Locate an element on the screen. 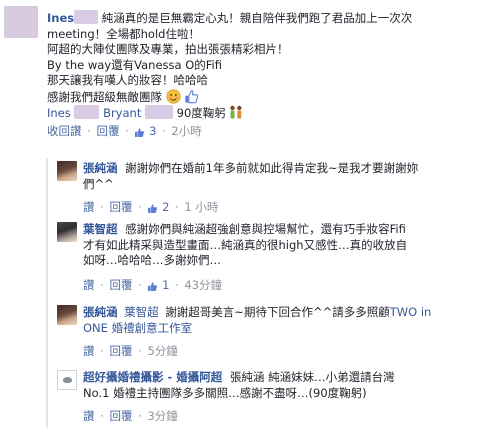  reply-actions: 讚 · 回覆 · 2 · 1 小時 is located at coordinates (151, 207).